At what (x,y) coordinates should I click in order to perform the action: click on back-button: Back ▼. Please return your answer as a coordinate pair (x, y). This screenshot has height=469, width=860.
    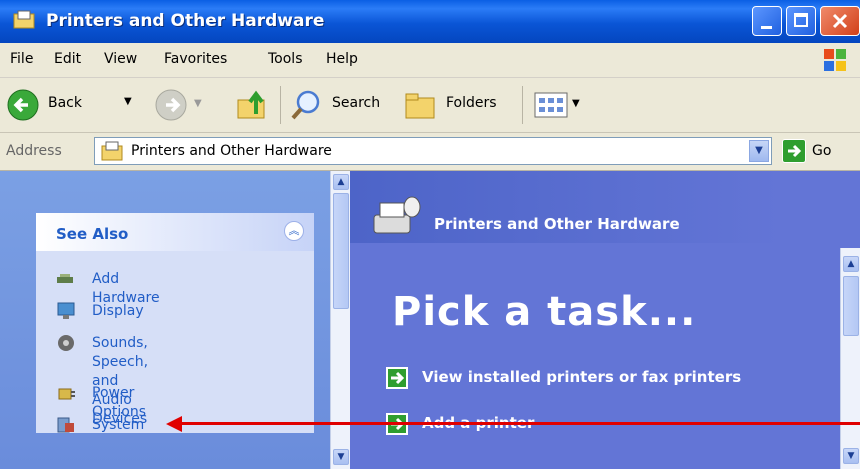
    Looking at the image, I should click on (72, 105).